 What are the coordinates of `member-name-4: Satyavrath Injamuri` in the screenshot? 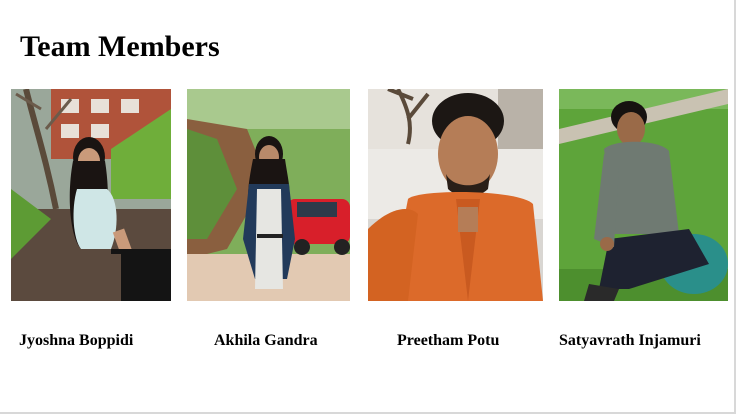 It's located at (630, 340).